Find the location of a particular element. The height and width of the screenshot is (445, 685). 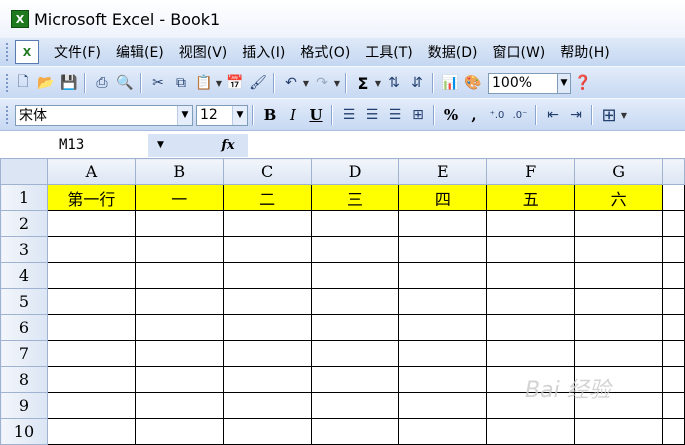

menu-help: 帮助(H) is located at coordinates (584, 52).